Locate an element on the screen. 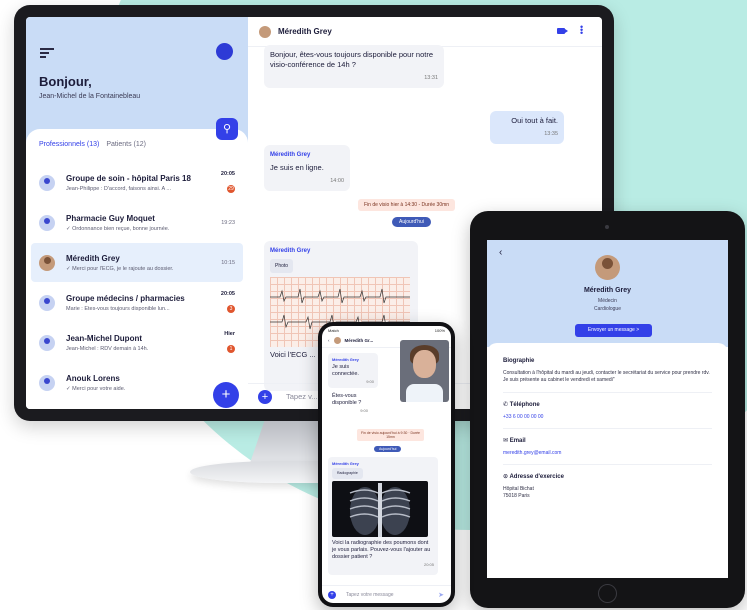  more-options-icon: • • • is located at coordinates (581, 30).